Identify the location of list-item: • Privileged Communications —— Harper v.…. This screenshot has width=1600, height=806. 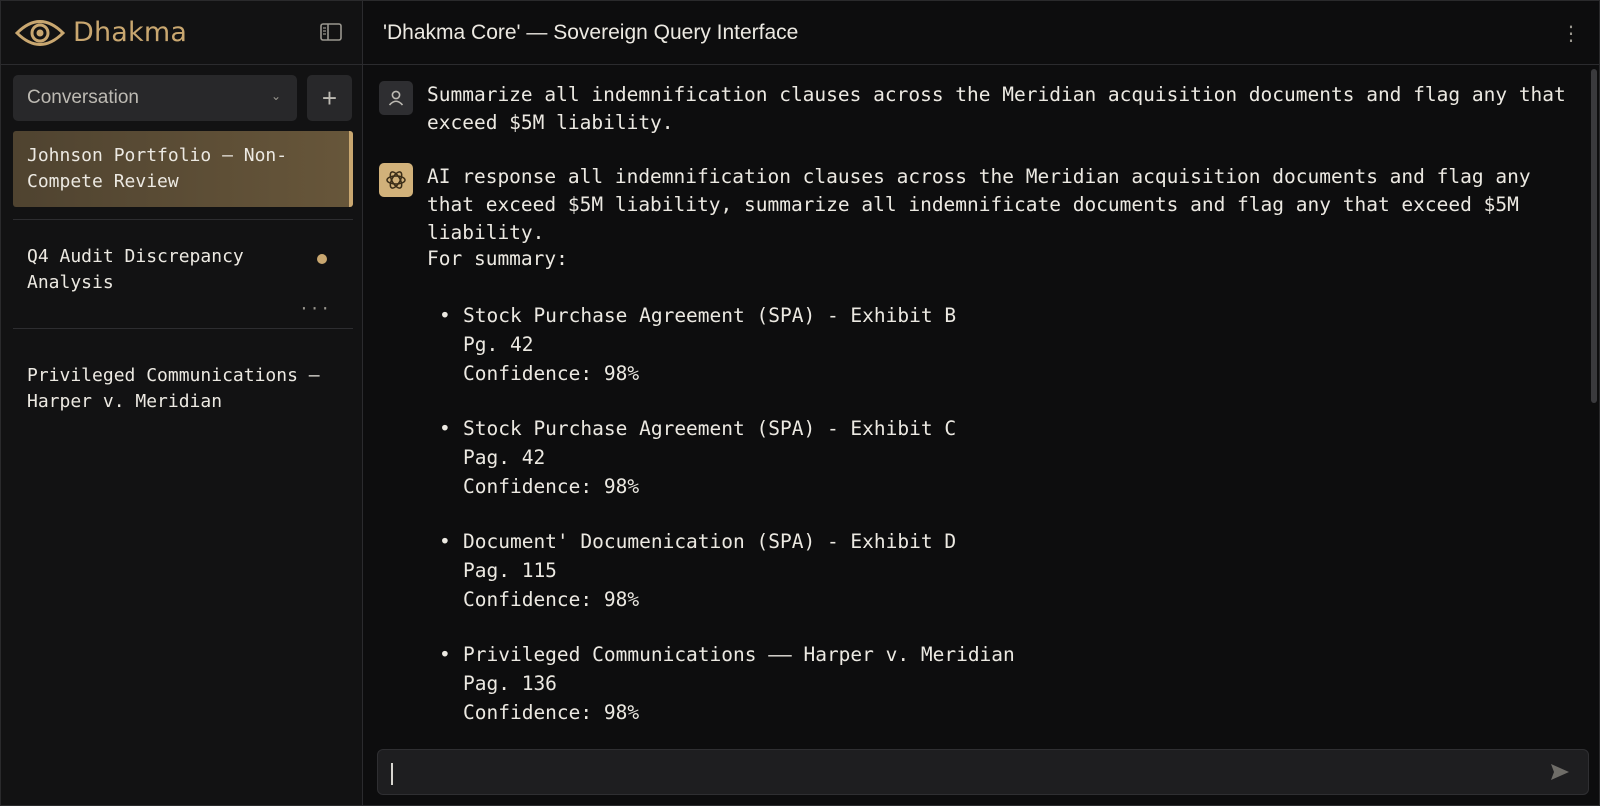
(721, 683).